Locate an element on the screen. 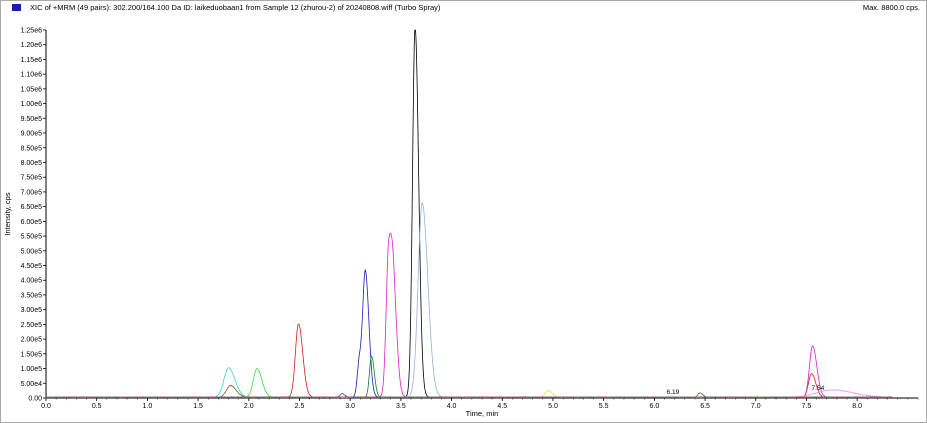  x-tick-label: 2.5 is located at coordinates (300, 406).